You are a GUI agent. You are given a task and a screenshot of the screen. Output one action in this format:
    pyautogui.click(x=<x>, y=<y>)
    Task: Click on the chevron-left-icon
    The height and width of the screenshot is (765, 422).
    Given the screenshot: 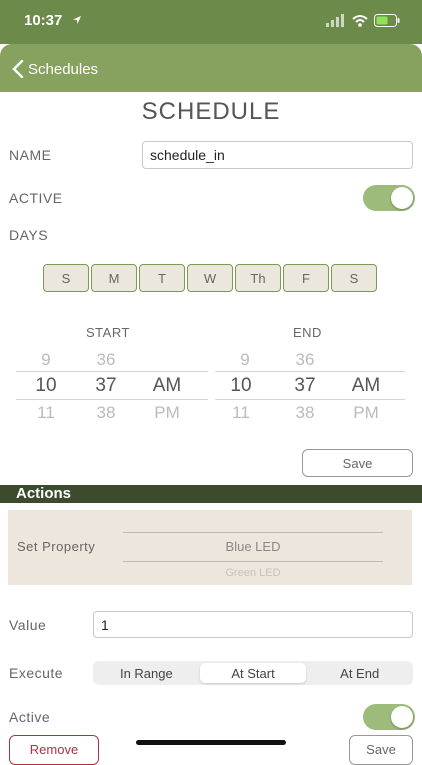 What is the action you would take?
    pyautogui.click(x=18, y=69)
    